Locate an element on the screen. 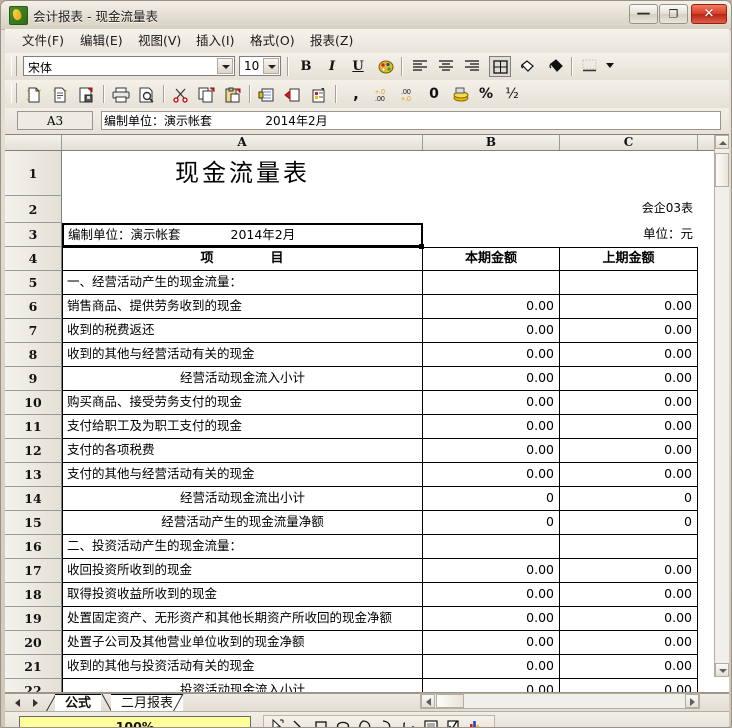 The width and height of the screenshot is (732, 728). cell-c9: 0.00 is located at coordinates (629, 379).